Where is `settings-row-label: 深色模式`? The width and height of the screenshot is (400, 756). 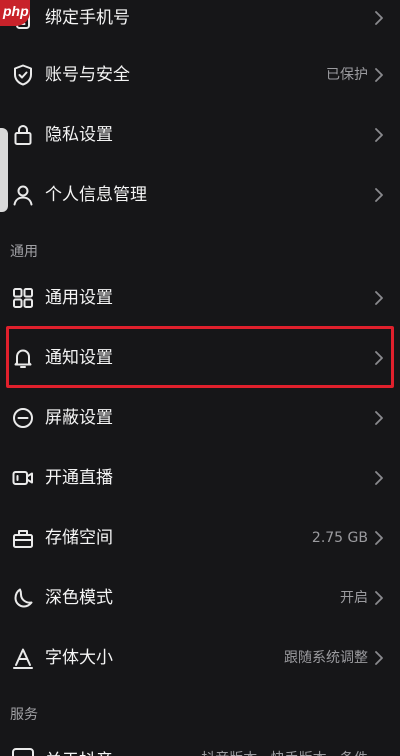
settings-row-label: 深色模式 is located at coordinates (79, 598).